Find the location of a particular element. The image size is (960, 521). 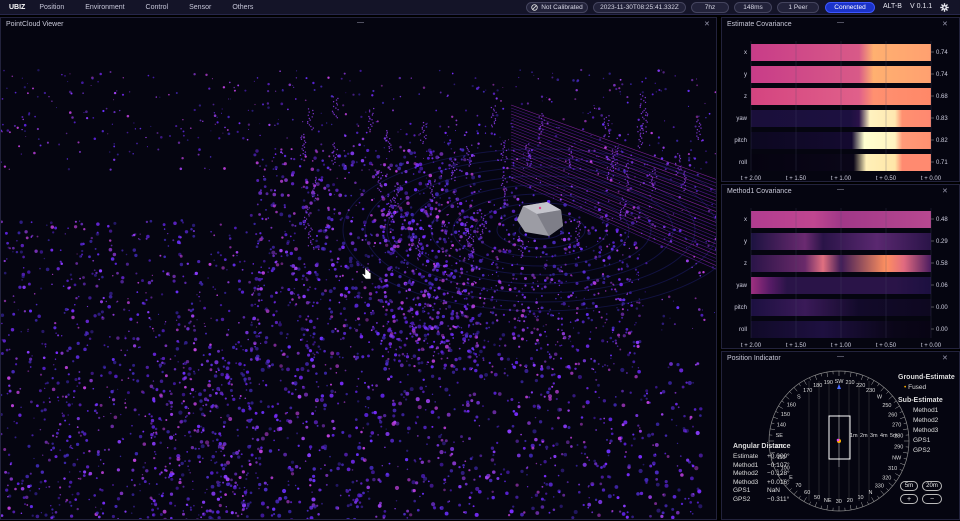

latency-pill: 148ms is located at coordinates (753, 7).